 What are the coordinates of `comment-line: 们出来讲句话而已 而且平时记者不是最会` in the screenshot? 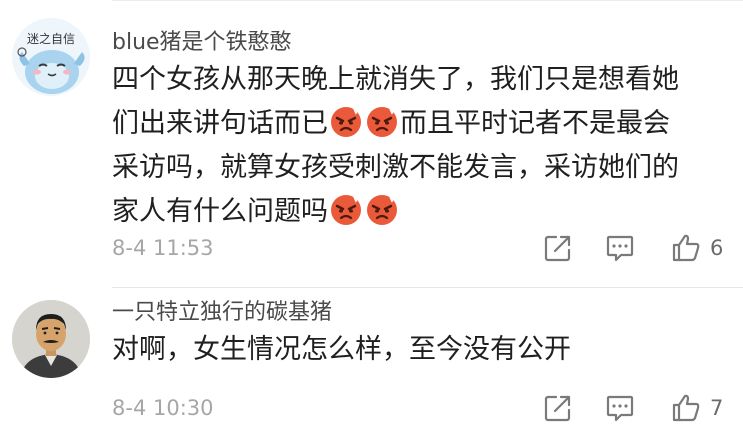 It's located at (412, 124).